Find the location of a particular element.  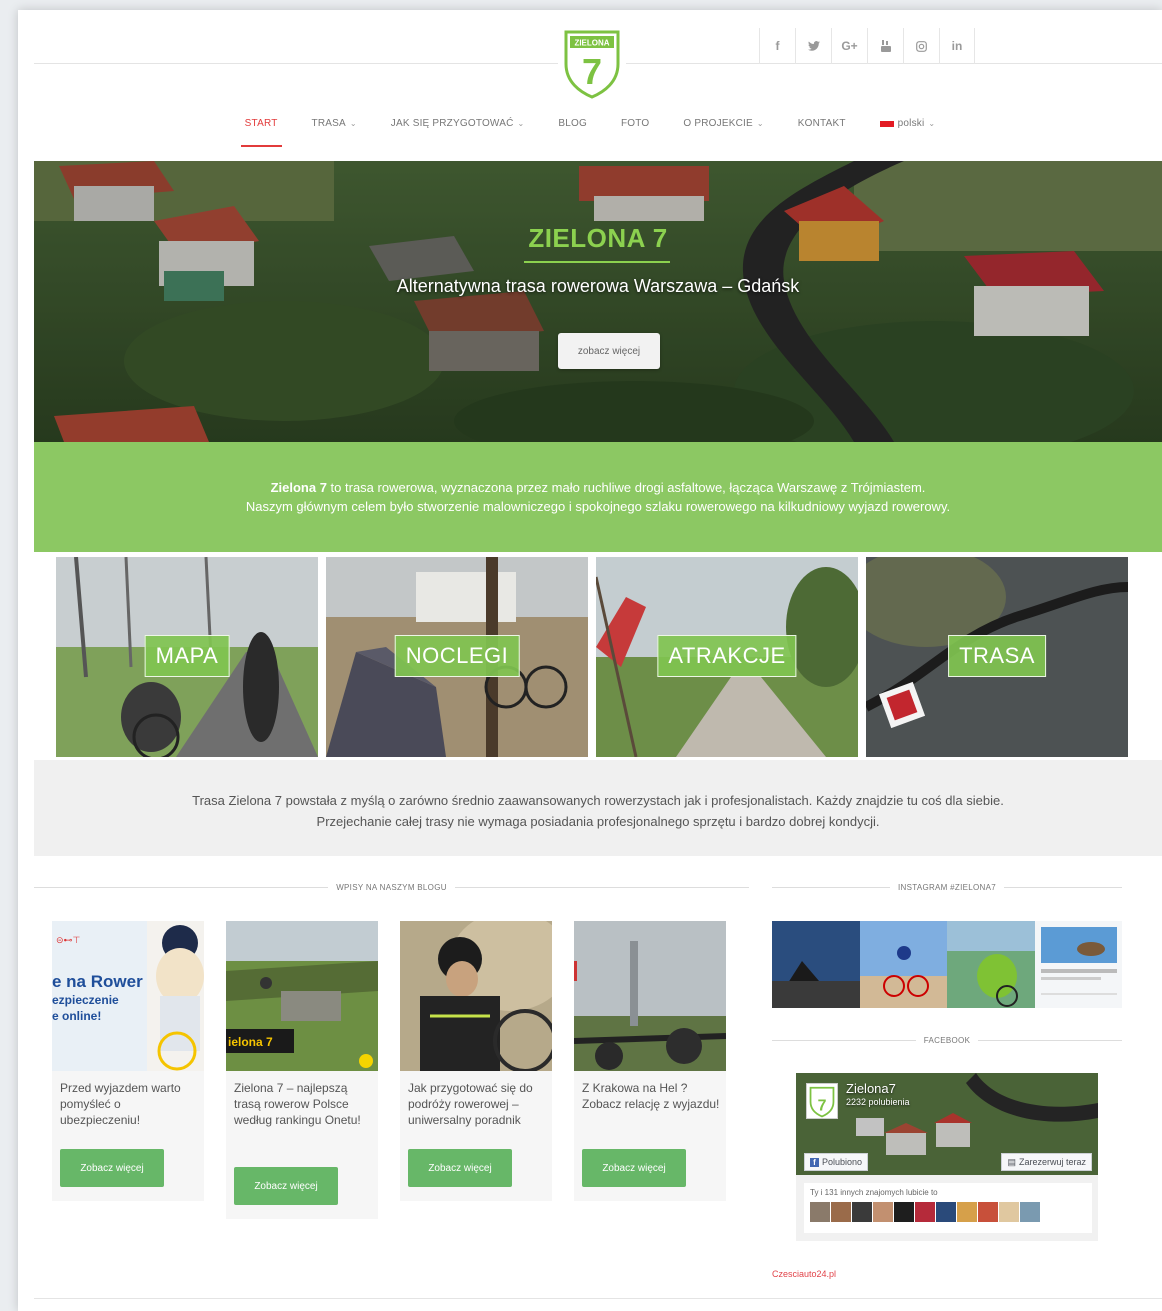

shield-logo-icon: ZIELONA 7 is located at coordinates (592, 64).